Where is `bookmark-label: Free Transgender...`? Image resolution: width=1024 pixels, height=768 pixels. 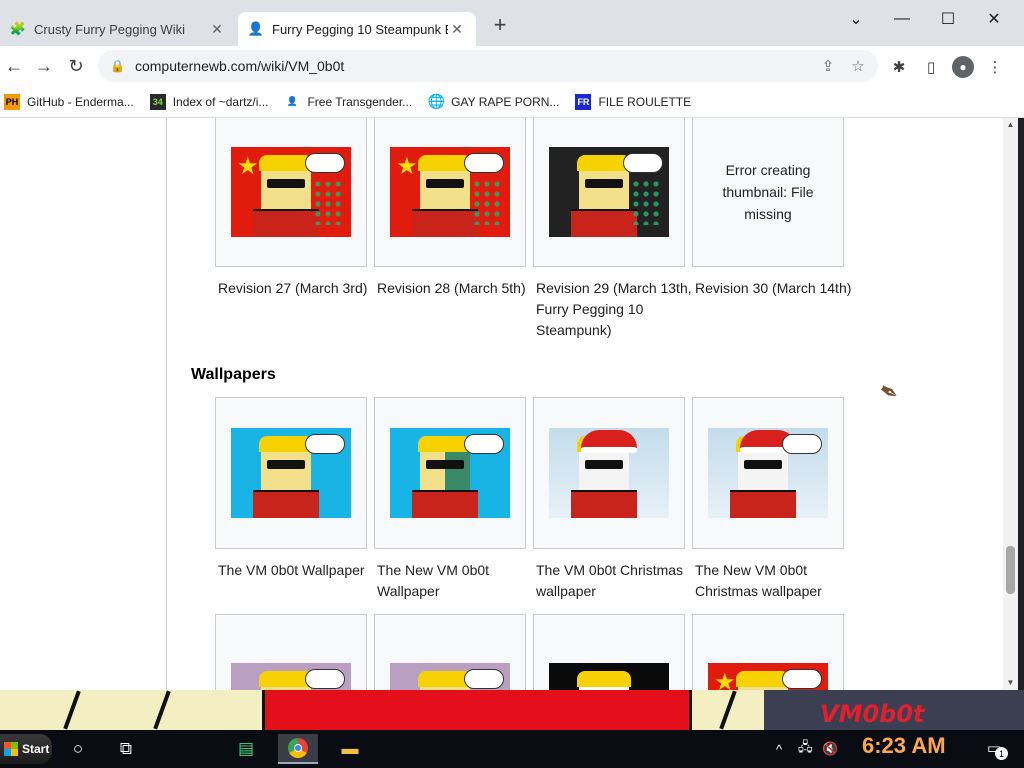 bookmark-label: Free Transgender... is located at coordinates (360, 101).